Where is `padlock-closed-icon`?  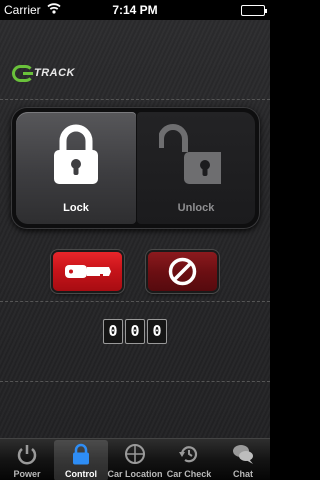
padlock-closed-icon is located at coordinates (76, 154).